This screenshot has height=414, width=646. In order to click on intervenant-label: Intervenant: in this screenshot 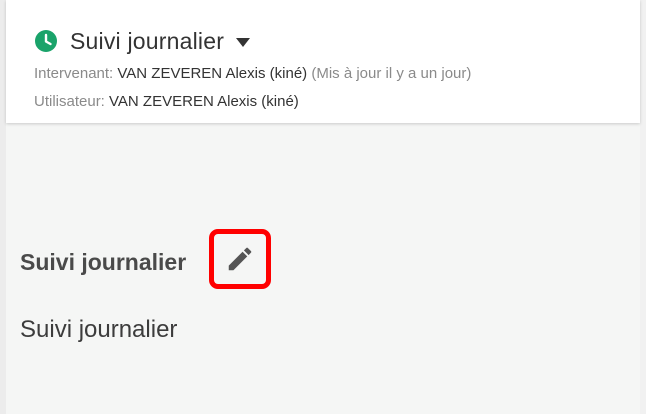, I will do `click(74, 73)`.